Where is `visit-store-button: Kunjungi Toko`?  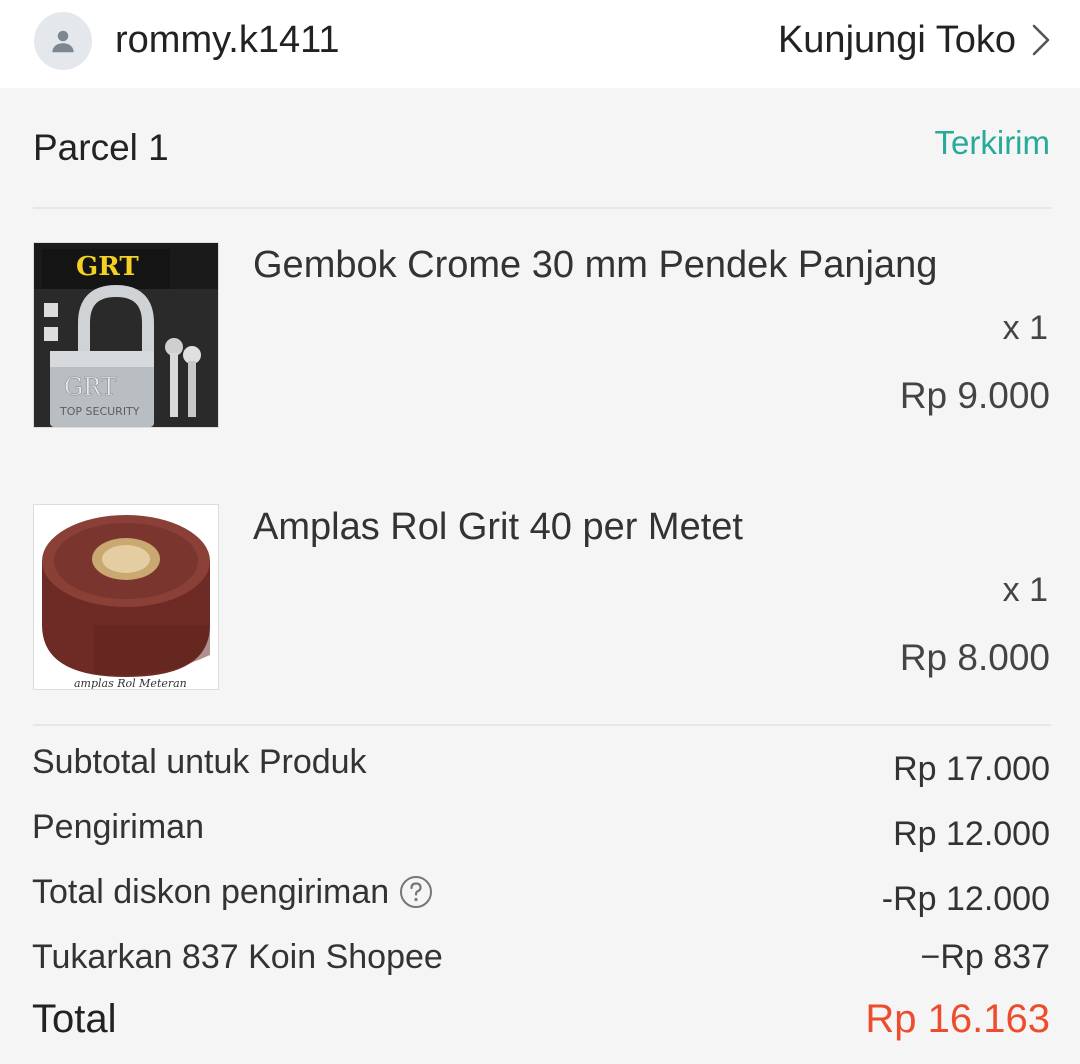 visit-store-button: Kunjungi Toko is located at coordinates (915, 40).